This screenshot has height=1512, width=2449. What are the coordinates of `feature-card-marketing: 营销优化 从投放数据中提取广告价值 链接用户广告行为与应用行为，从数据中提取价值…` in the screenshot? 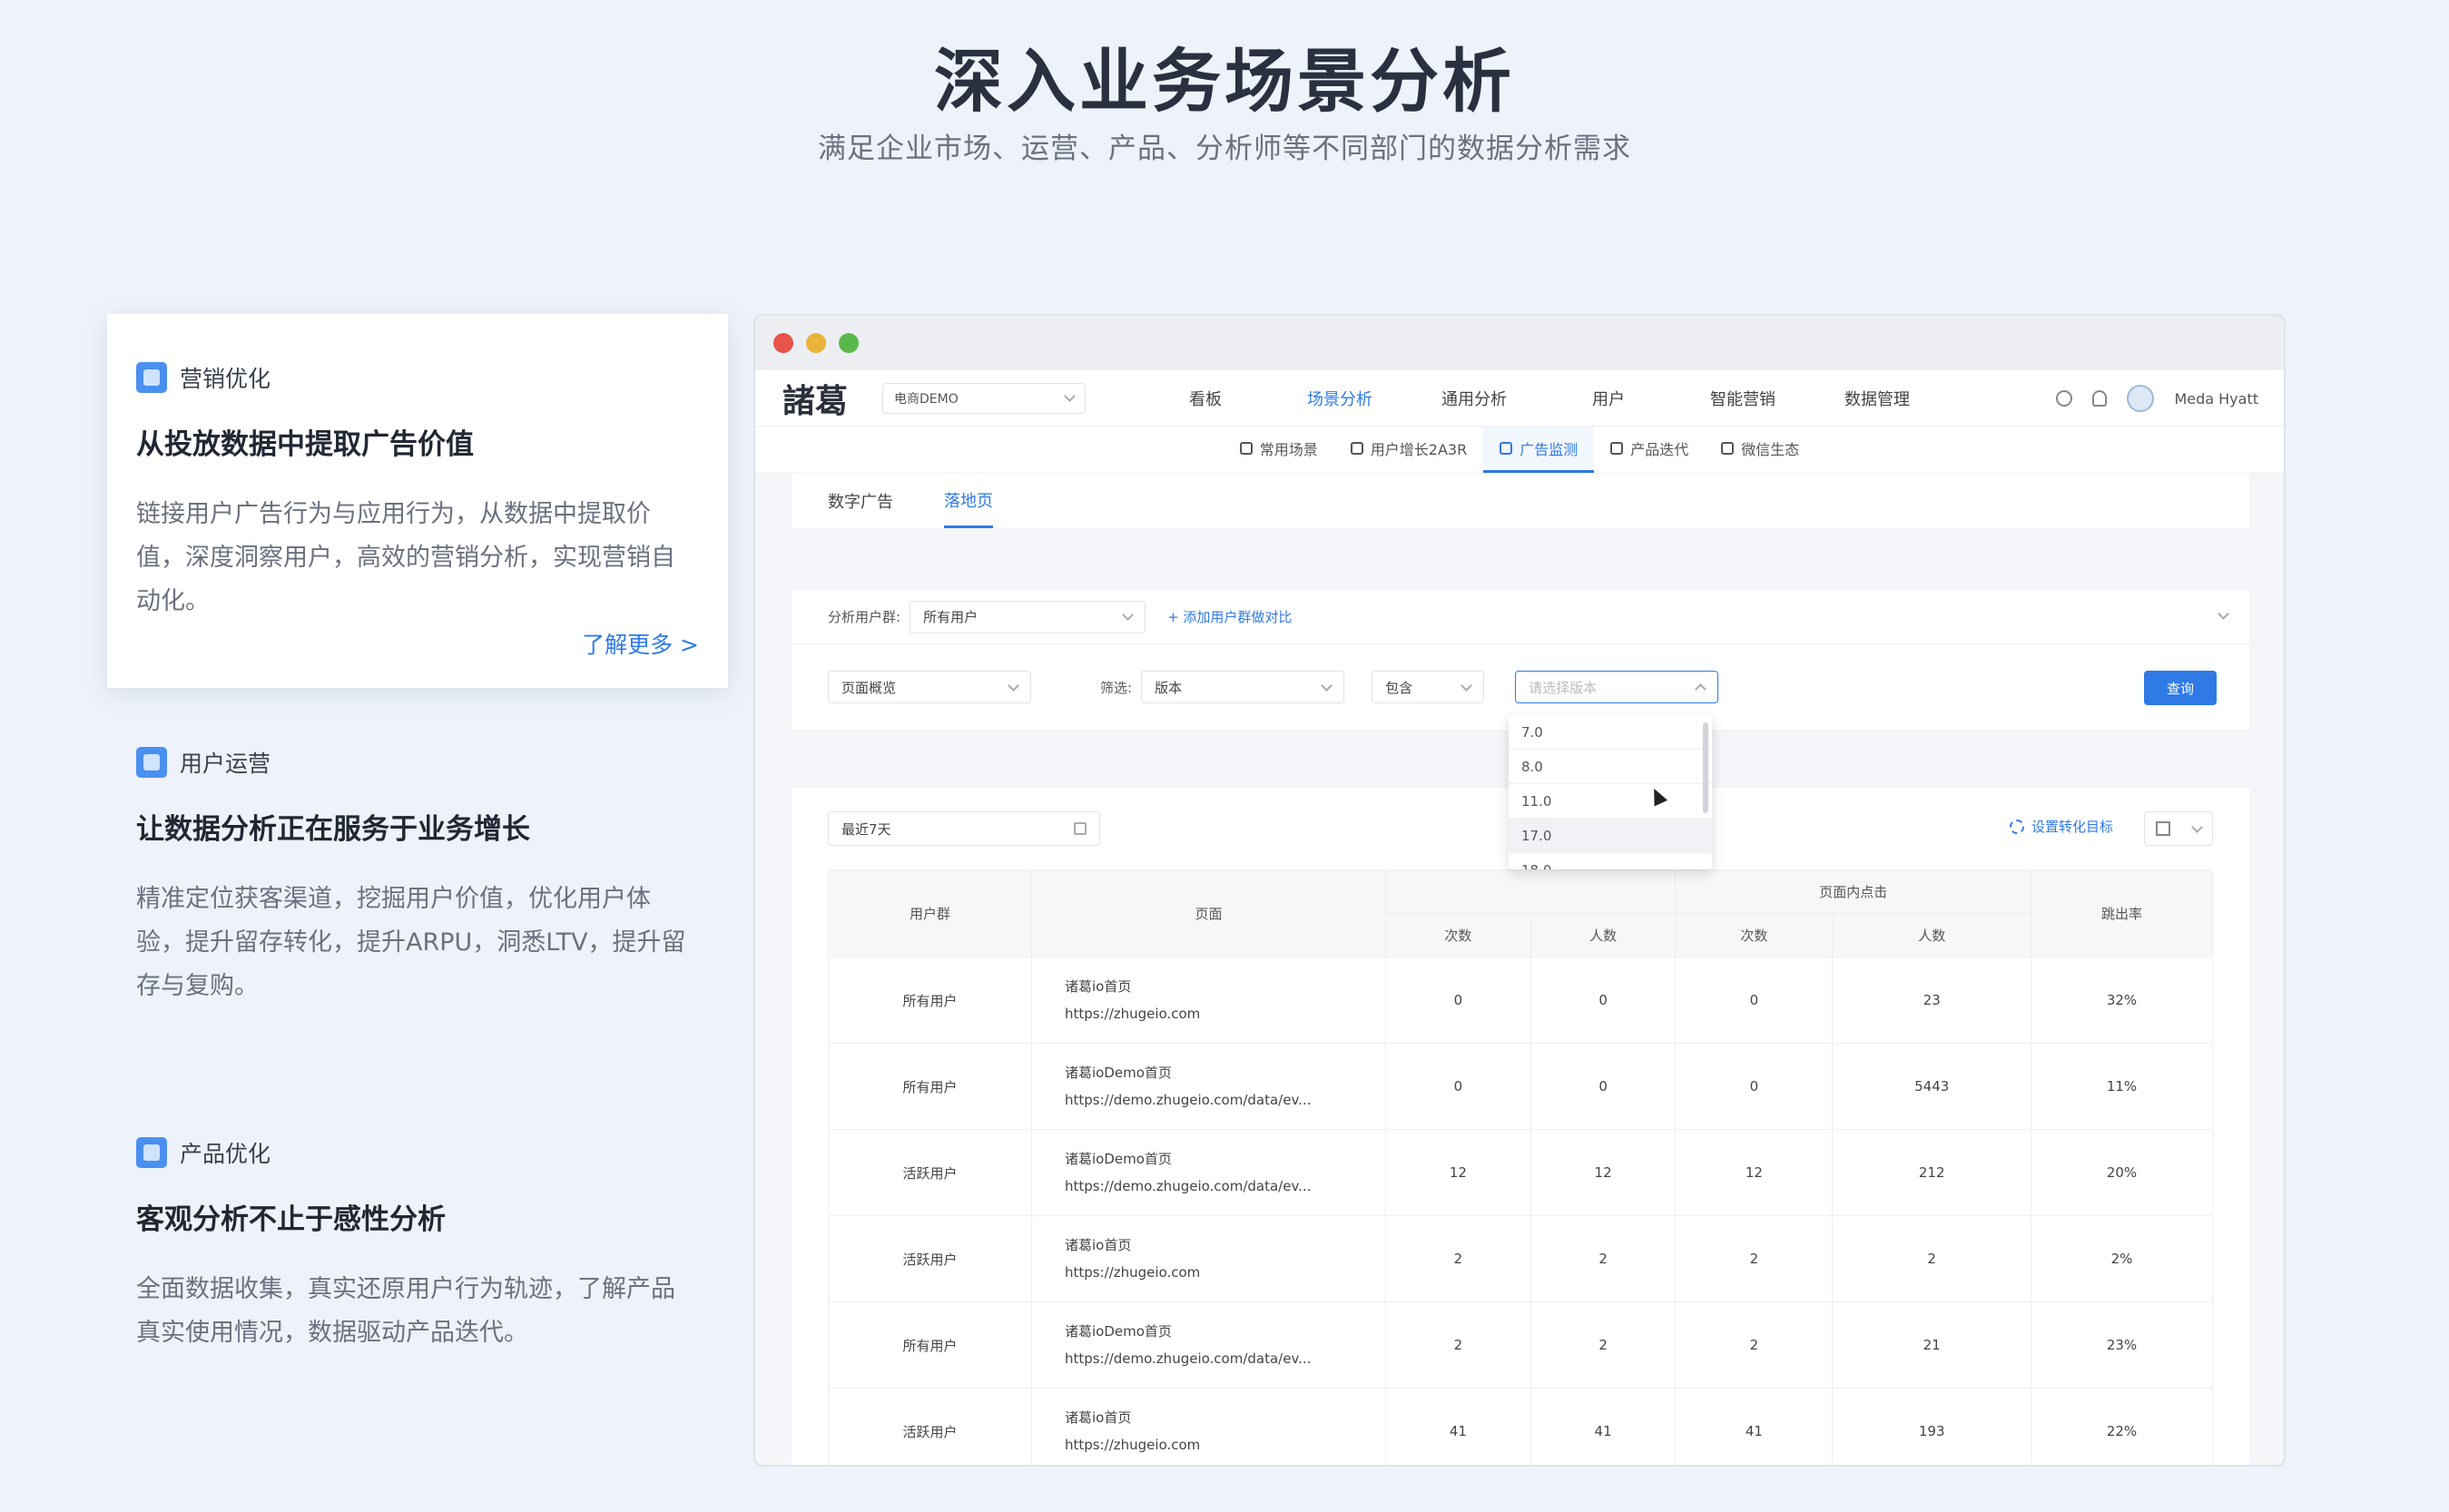 It's located at (417, 501).